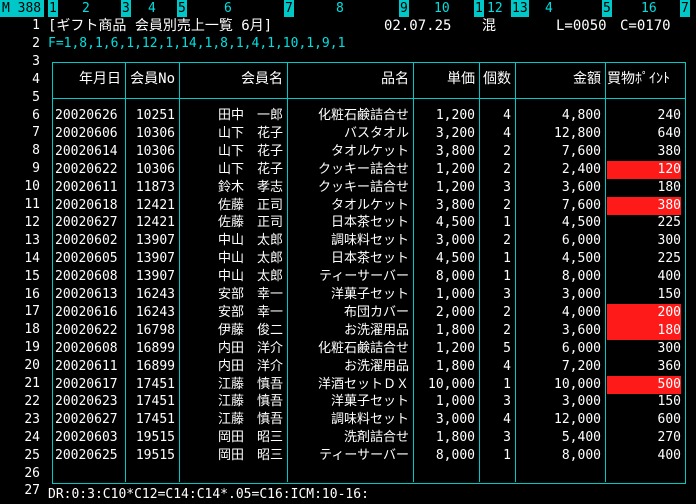 This screenshot has width=696, height=504. Describe the element at coordinates (349, 79) in the screenshot. I see `column-header: 品名` at that location.